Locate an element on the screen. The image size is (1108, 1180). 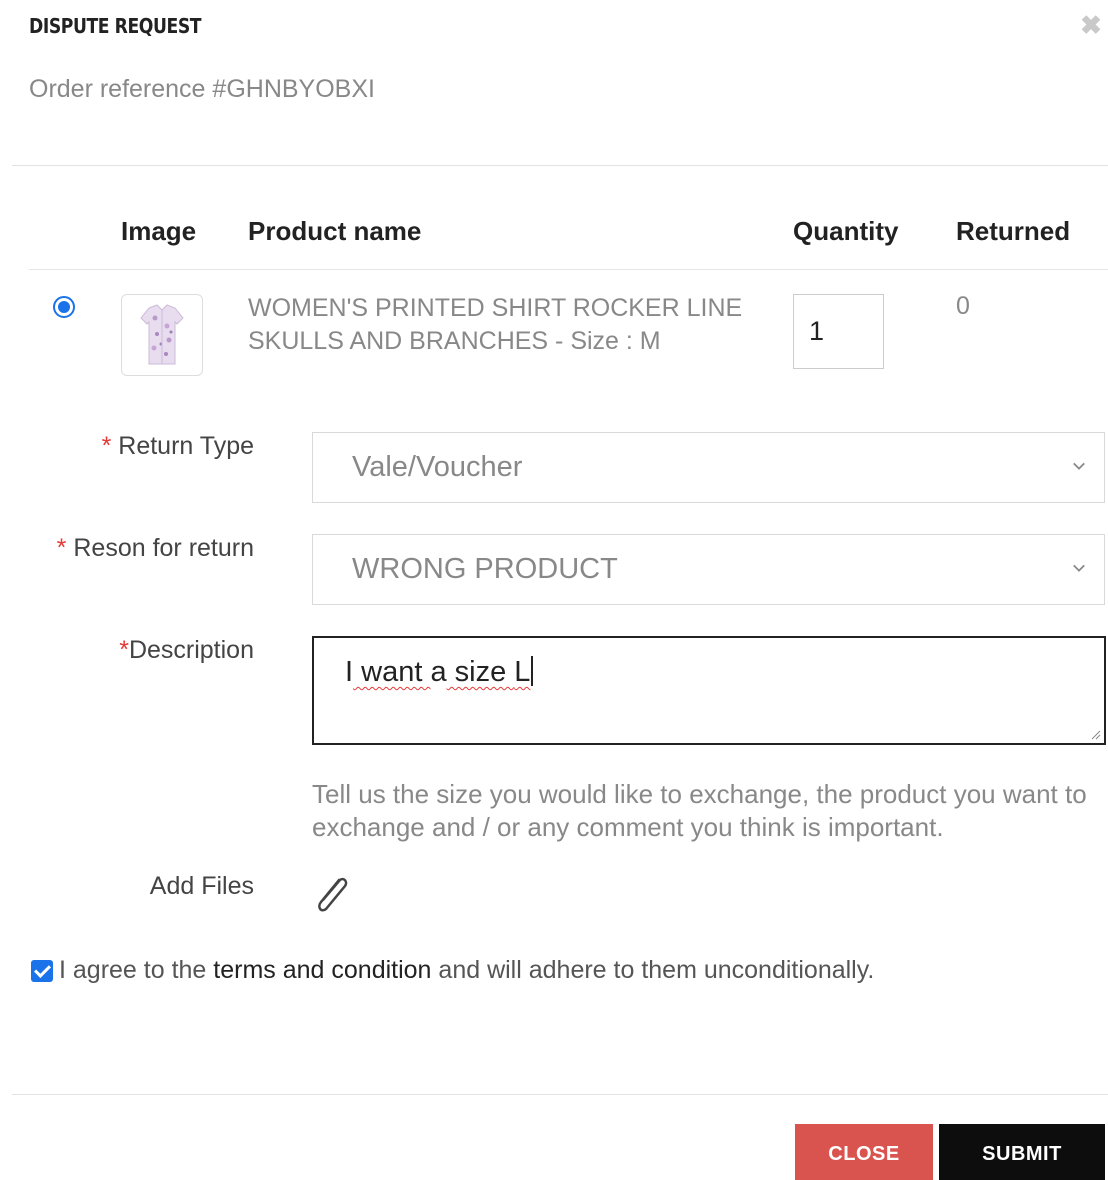
product-thumbnail is located at coordinates (162, 335).